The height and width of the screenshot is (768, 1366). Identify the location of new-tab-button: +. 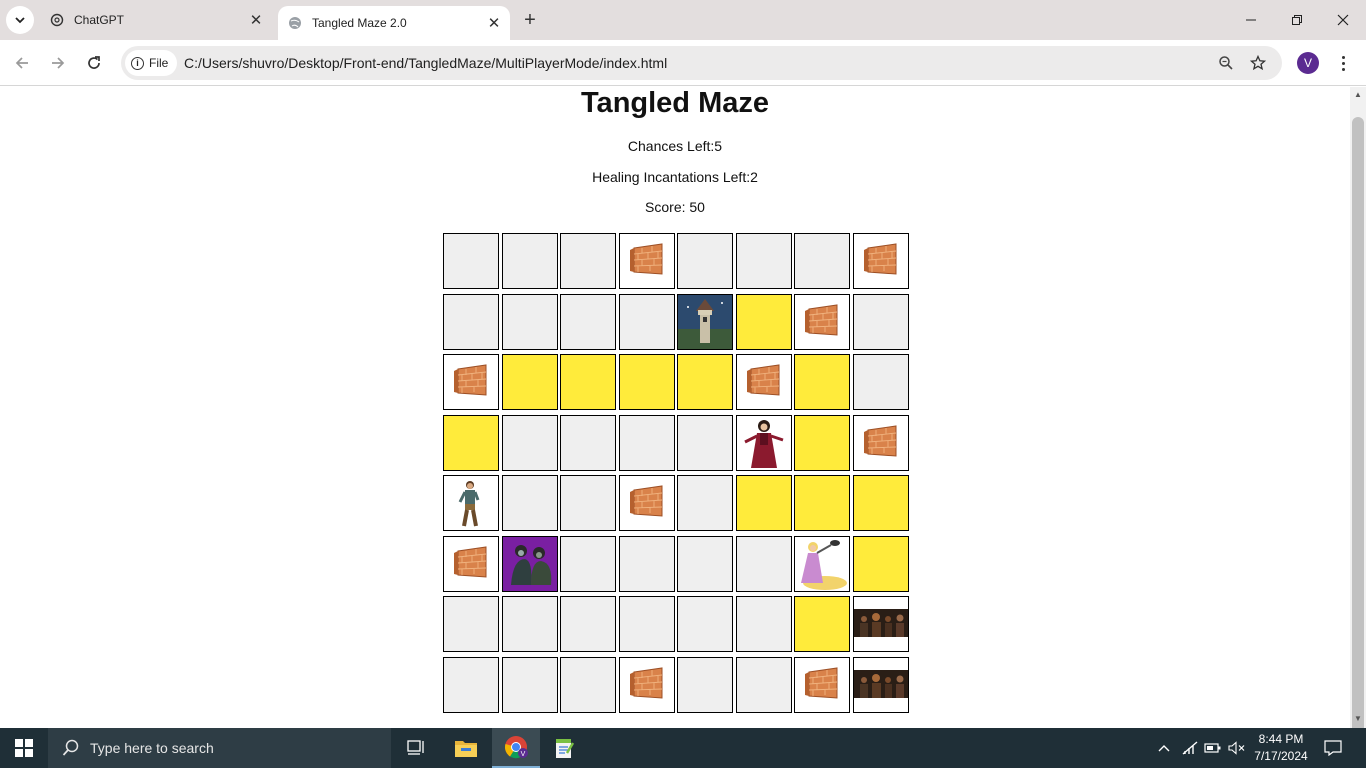
(530, 20).